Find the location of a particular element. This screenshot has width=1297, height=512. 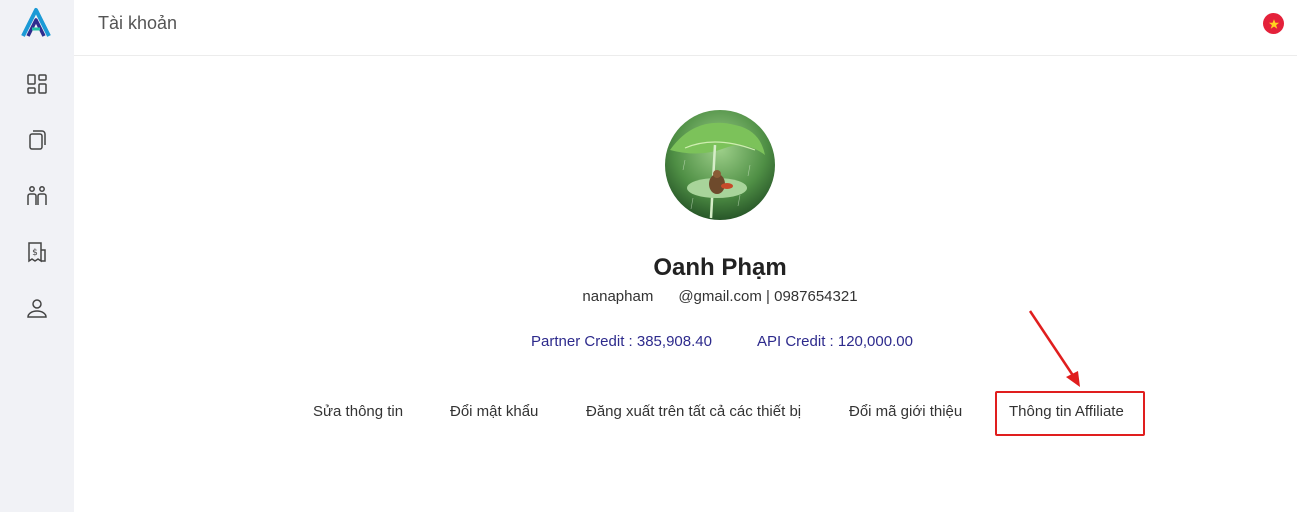

app-logo-icon is located at coordinates (36, 22).